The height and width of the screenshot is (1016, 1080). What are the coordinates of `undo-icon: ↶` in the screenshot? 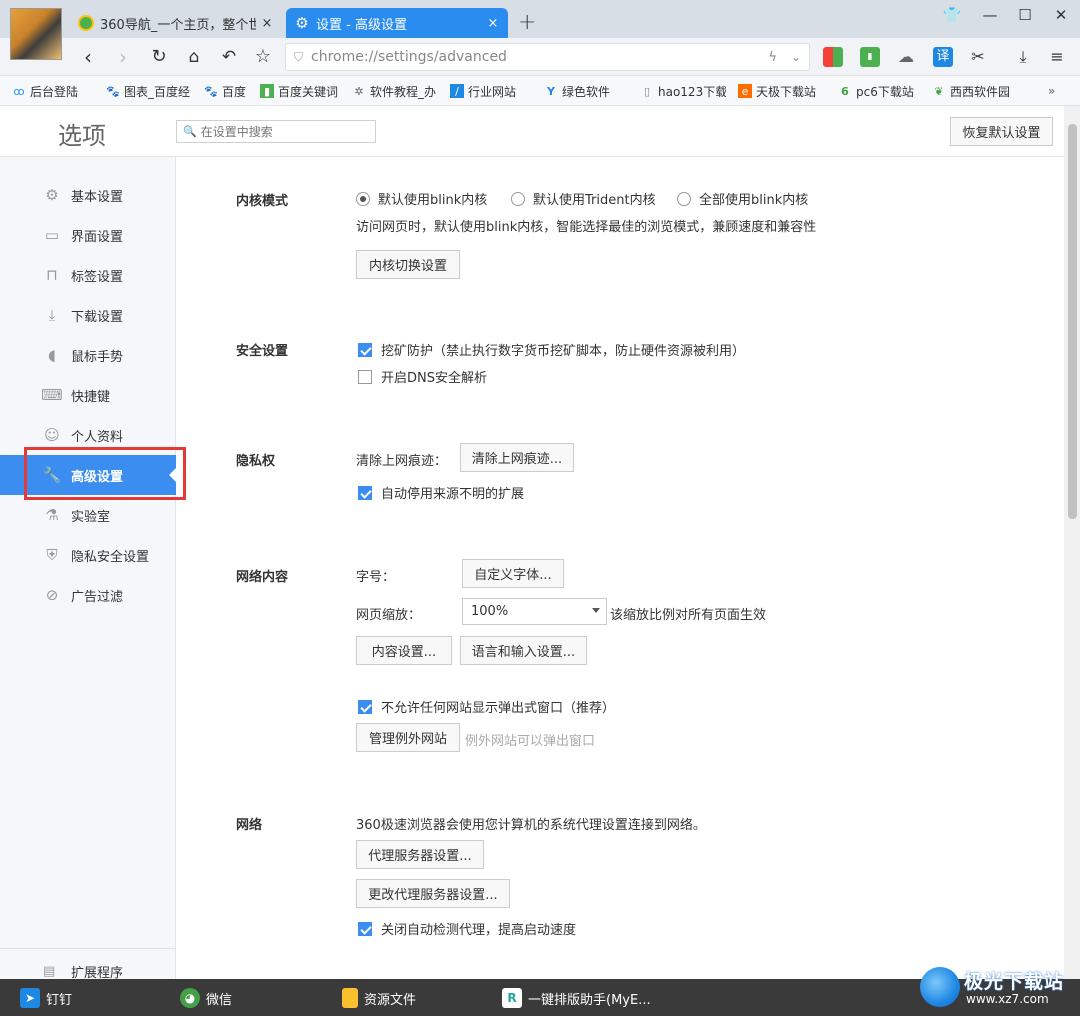 It's located at (229, 57).